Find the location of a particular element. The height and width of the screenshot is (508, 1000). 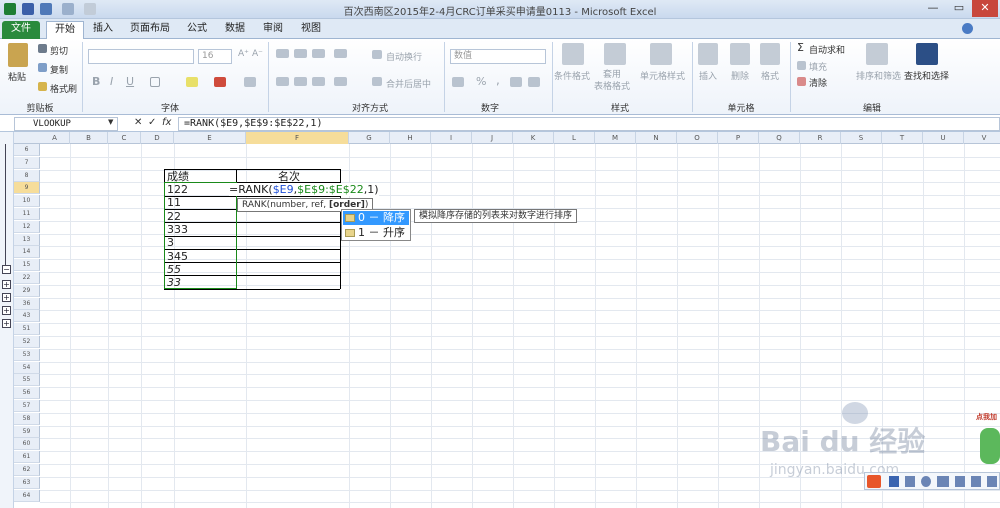

row-header-15: 15 is located at coordinates (27, 265).